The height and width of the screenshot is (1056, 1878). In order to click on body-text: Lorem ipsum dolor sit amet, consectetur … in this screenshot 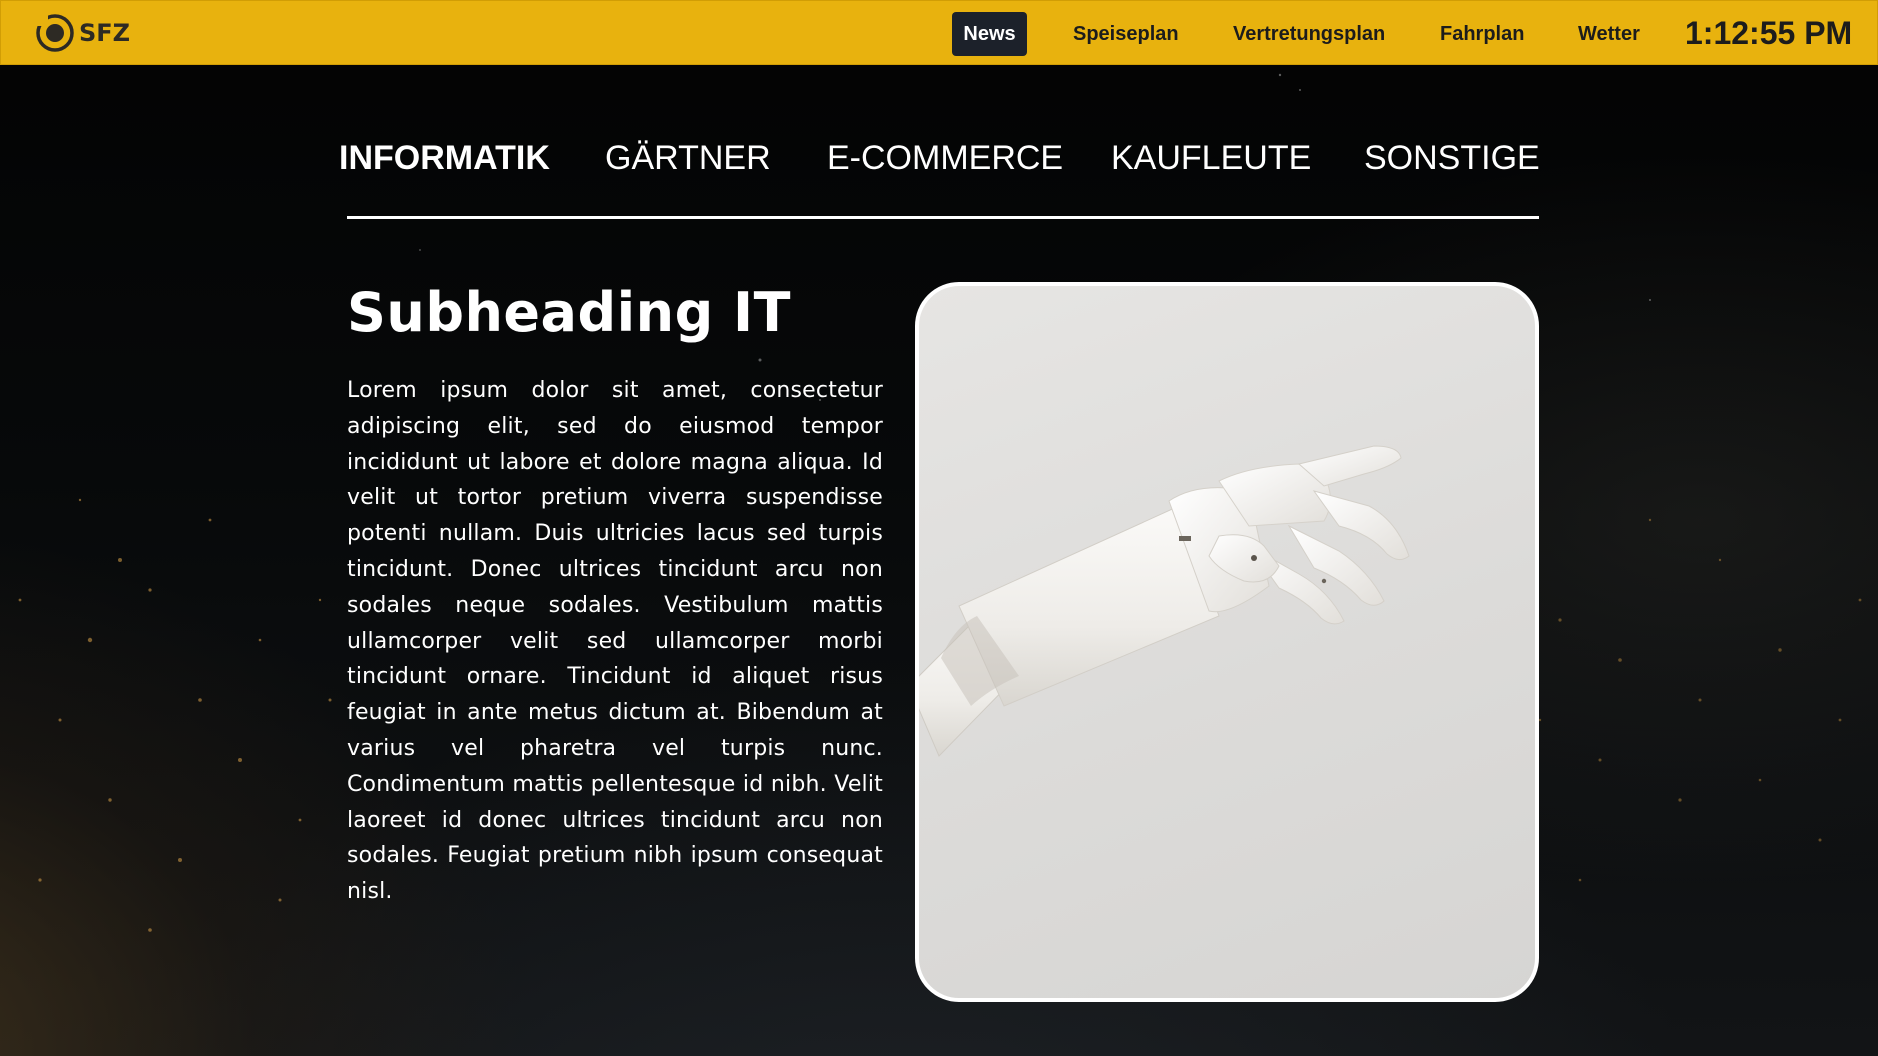, I will do `click(615, 641)`.